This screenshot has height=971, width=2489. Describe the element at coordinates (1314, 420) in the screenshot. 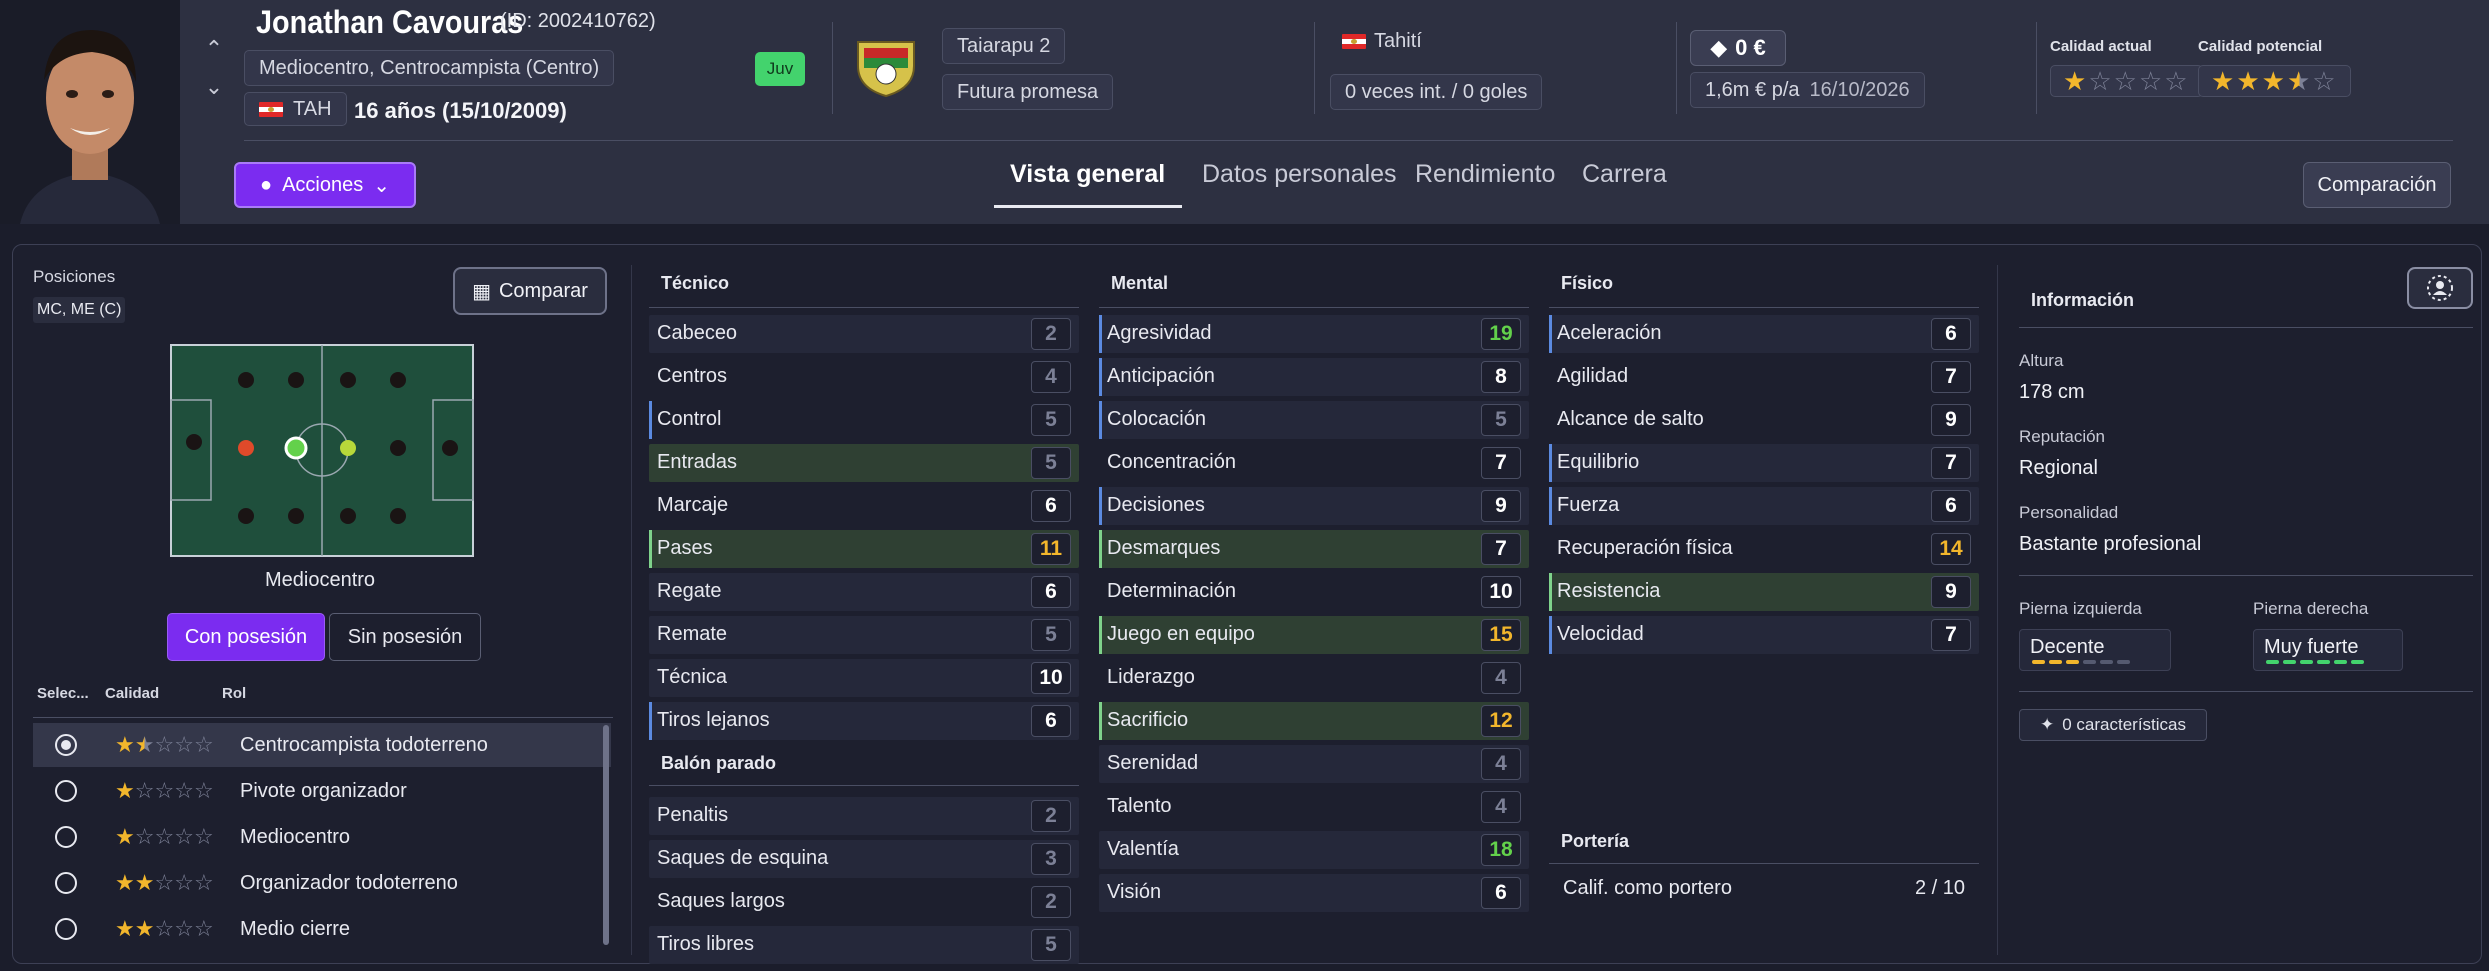

I see `attribute-row: Colocación 5` at that location.